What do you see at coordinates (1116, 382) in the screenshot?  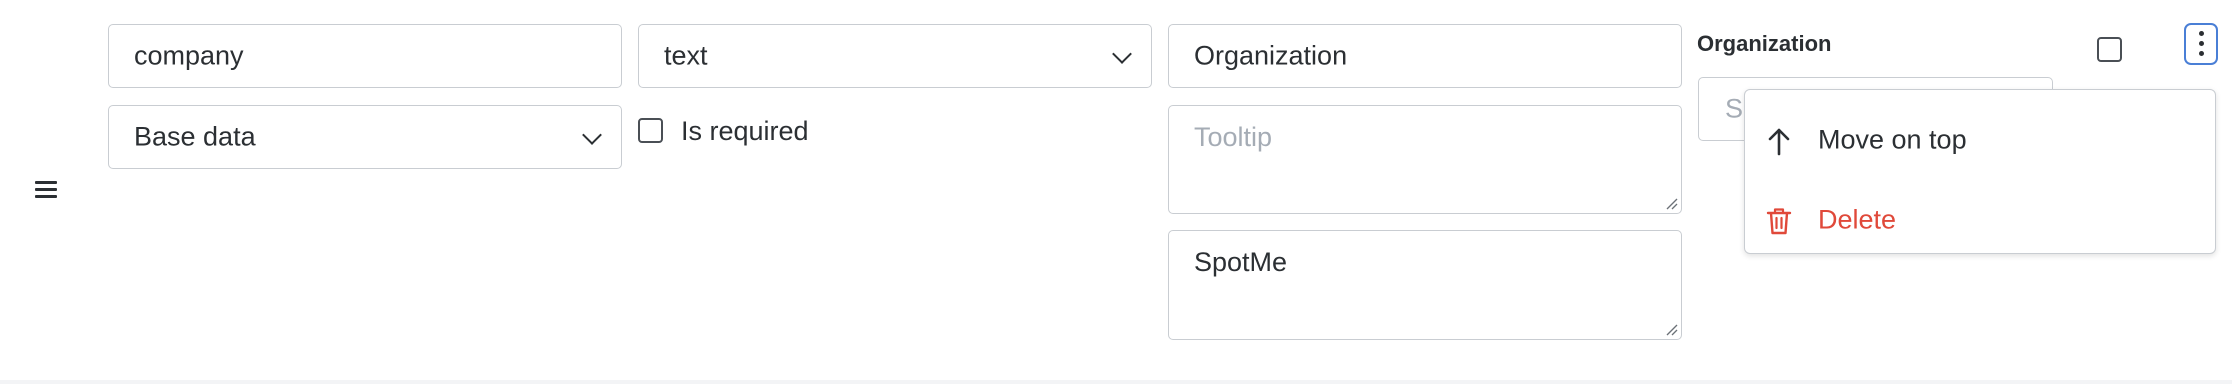 I see `row-divider` at bounding box center [1116, 382].